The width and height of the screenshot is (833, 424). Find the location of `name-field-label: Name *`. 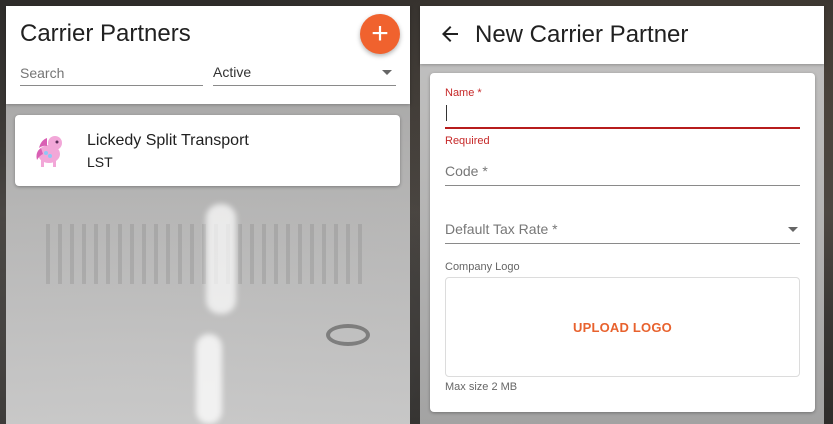

name-field-label: Name * is located at coordinates (463, 93).